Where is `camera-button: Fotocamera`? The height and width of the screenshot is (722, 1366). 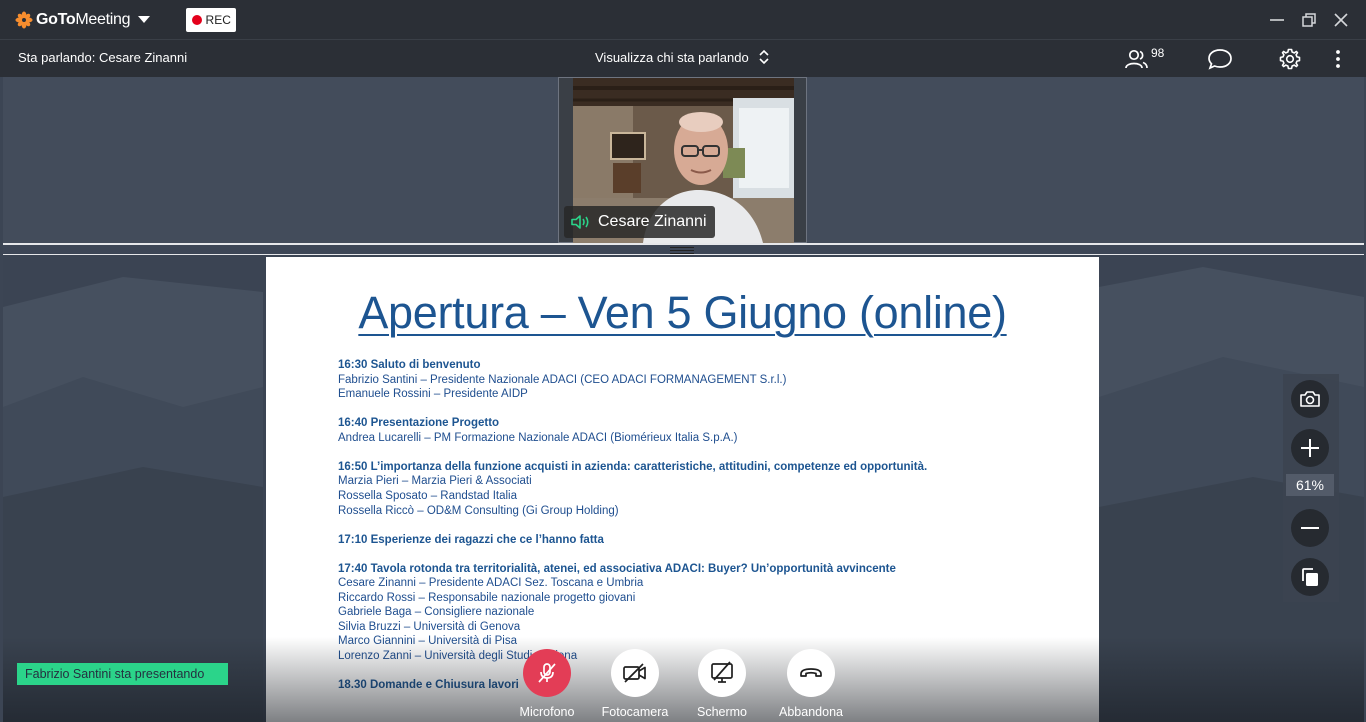 camera-button: Fotocamera is located at coordinates (635, 684).